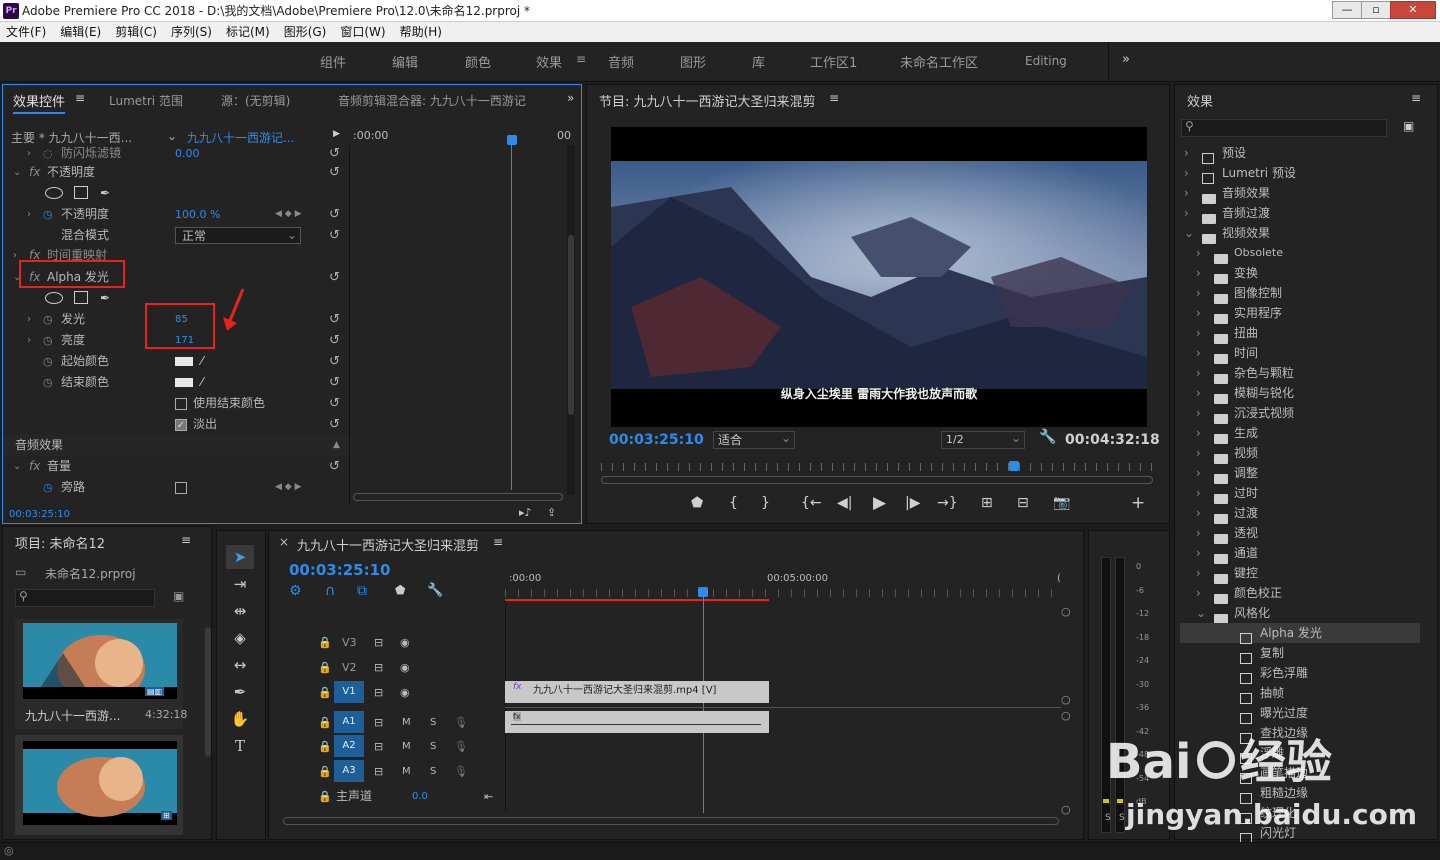 Image resolution: width=1440 pixels, height=860 pixels. What do you see at coordinates (362, 32) in the screenshot?
I see `menu-window: 窗口(W)` at bounding box center [362, 32].